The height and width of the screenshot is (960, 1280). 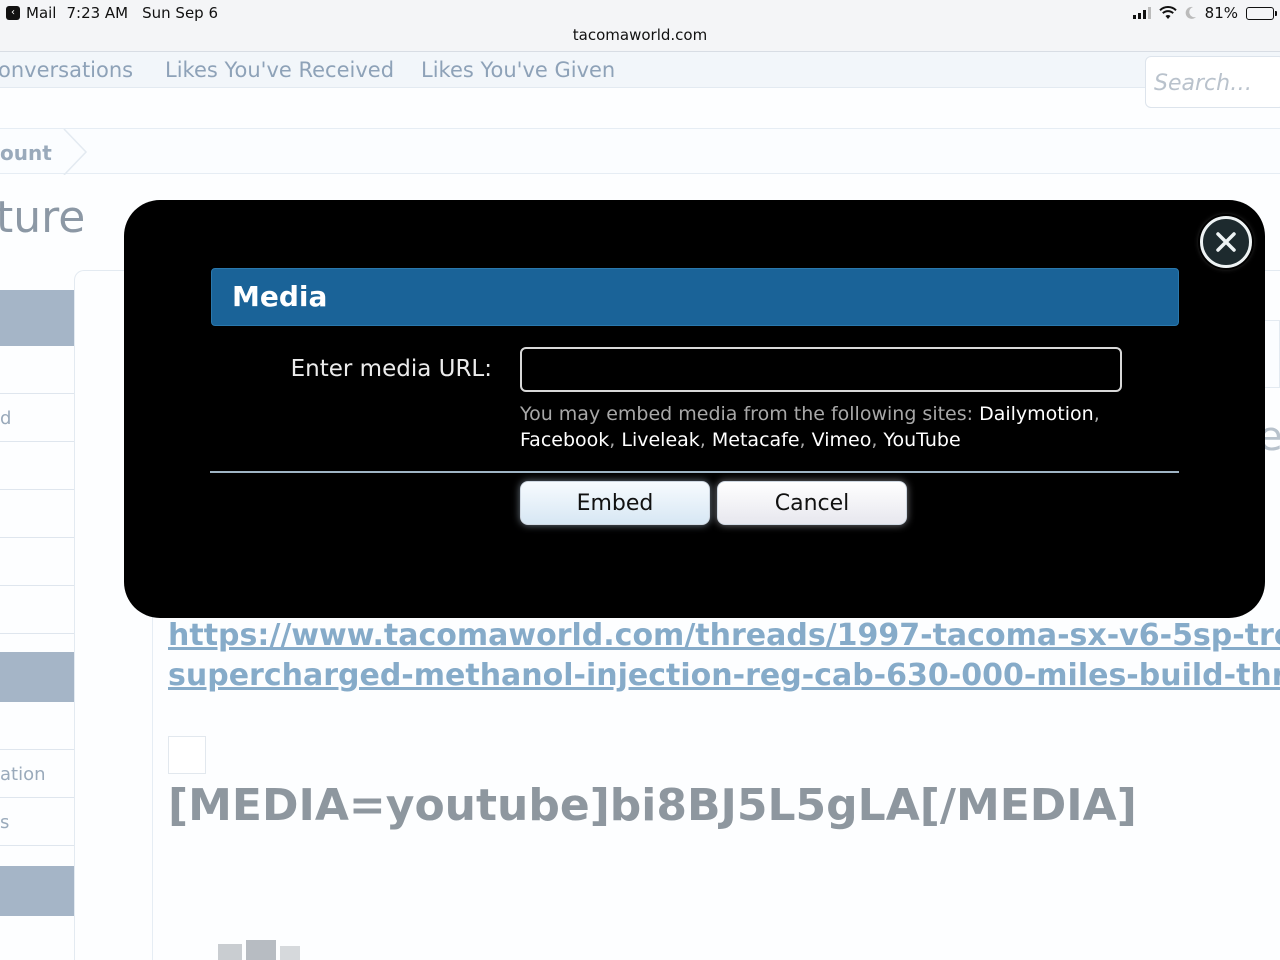 What do you see at coordinates (1141, 13) in the screenshot?
I see `cellular-signal-icon` at bounding box center [1141, 13].